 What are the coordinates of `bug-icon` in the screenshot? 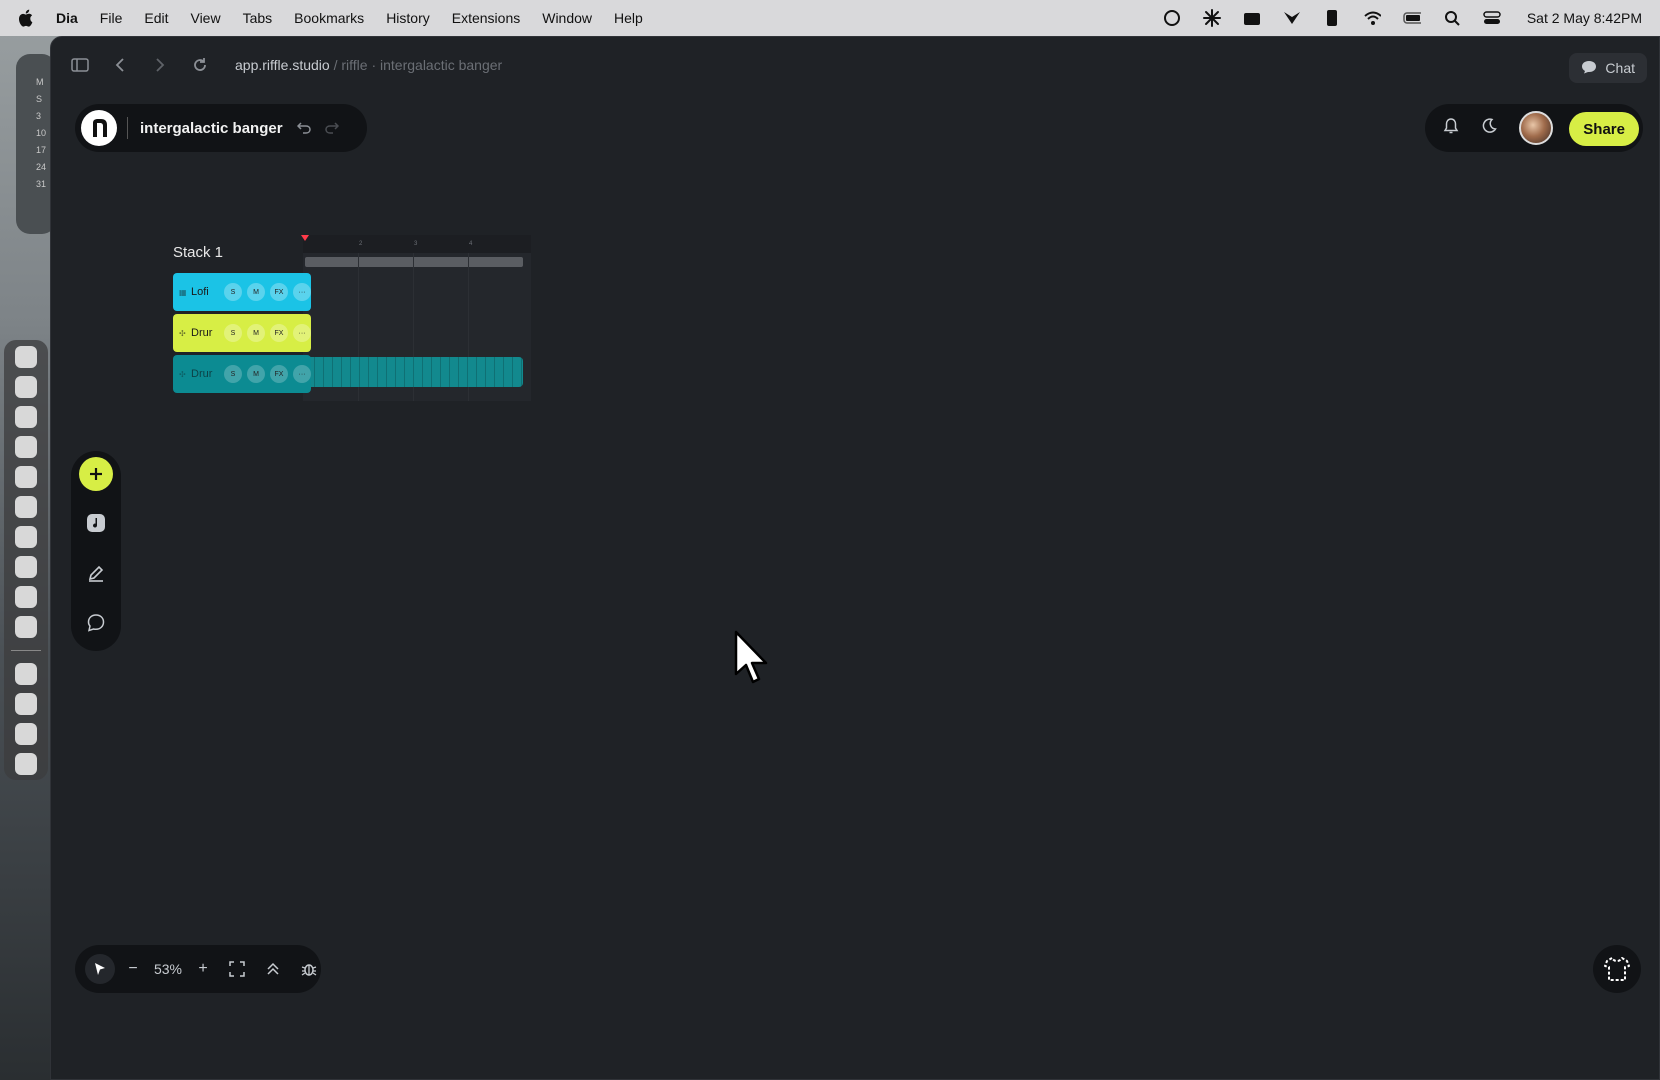 It's located at (309, 969).